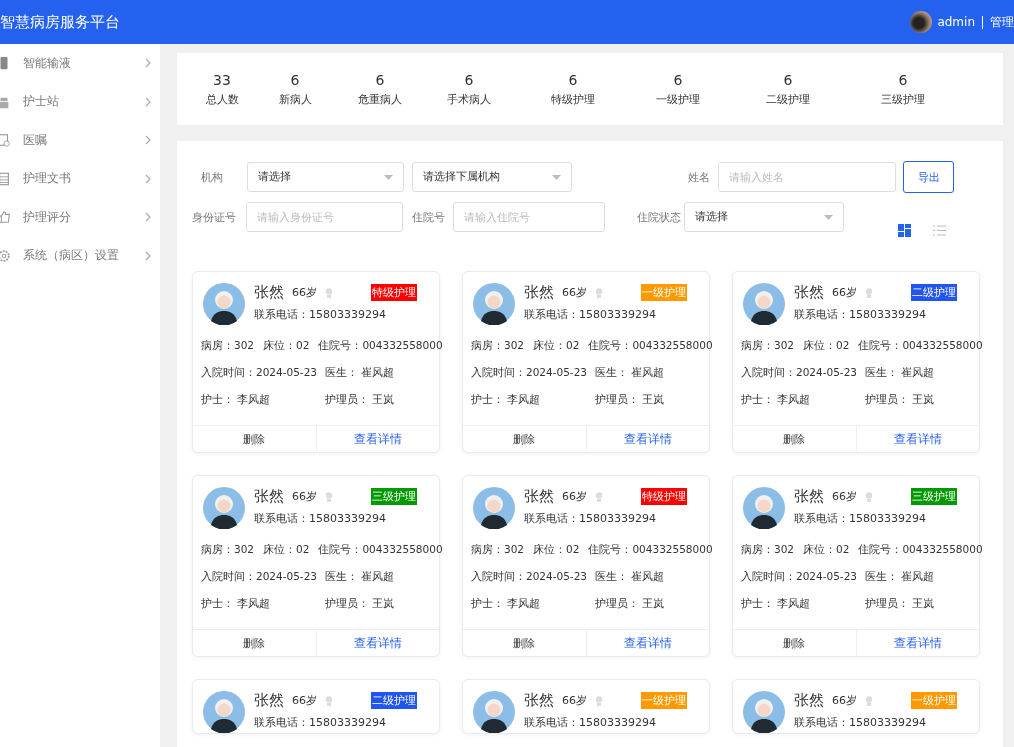 The image size is (1014, 747). I want to click on app-title: 智慧病房服务平台, so click(60, 22).